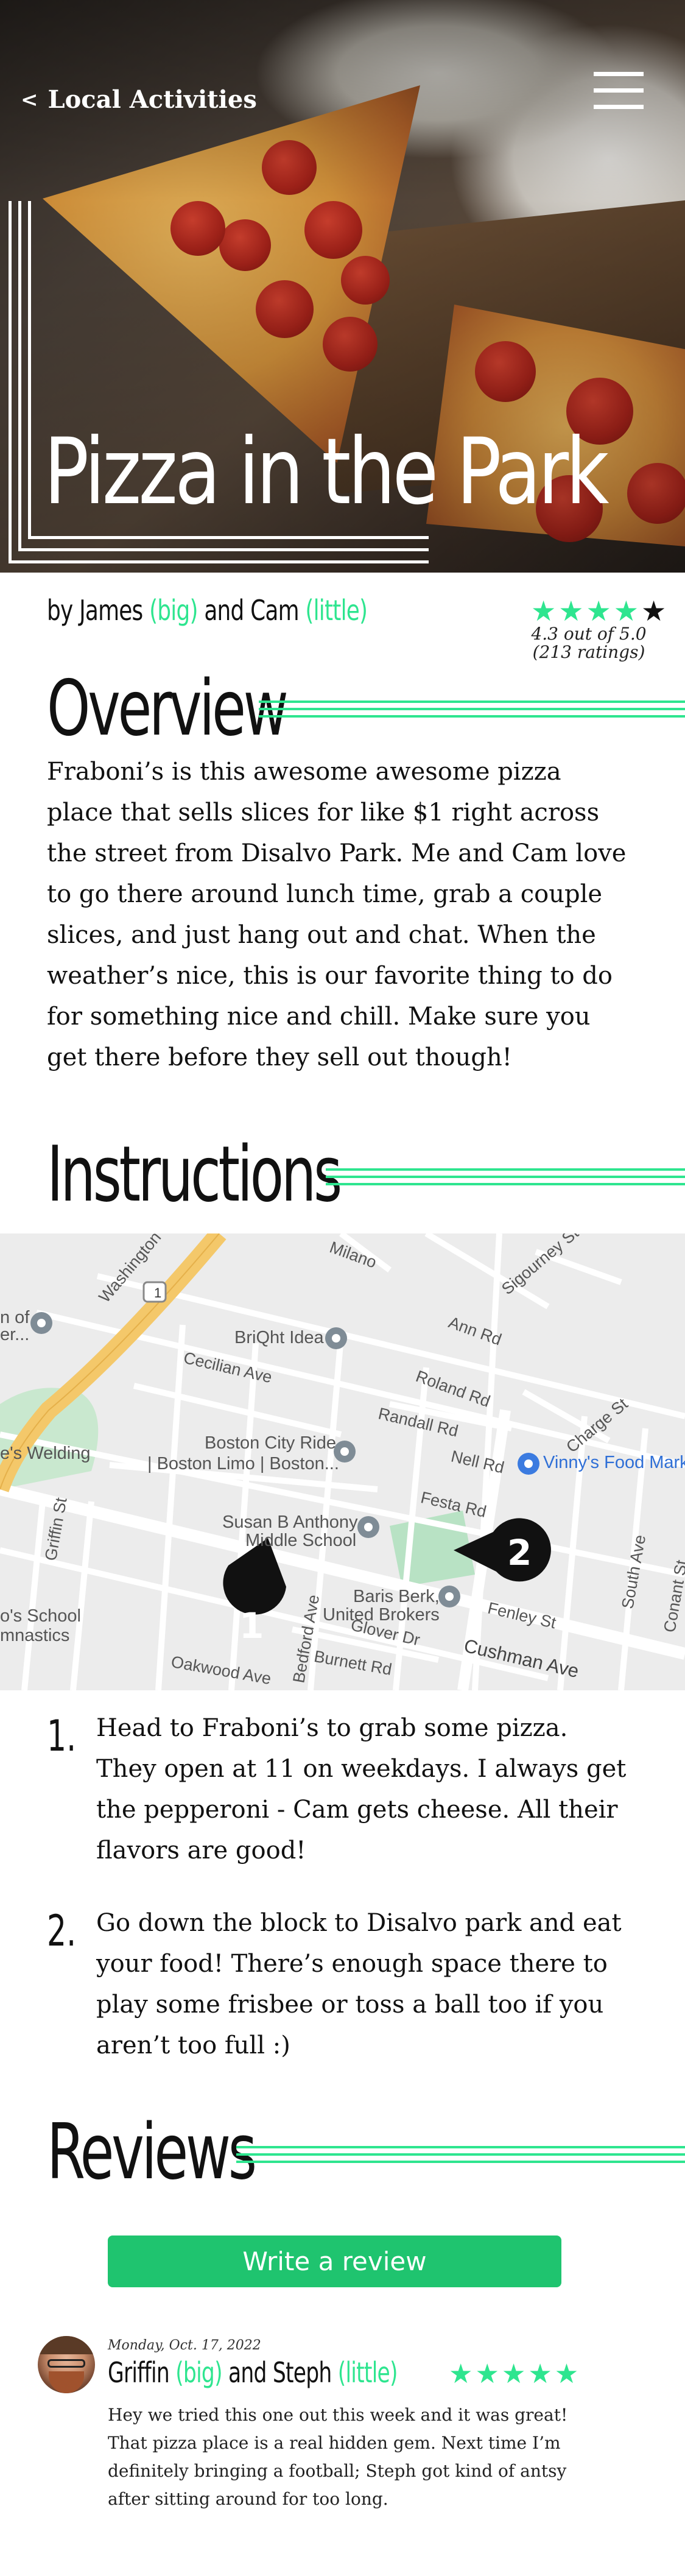 This screenshot has width=685, height=2576. What do you see at coordinates (152, 2152) in the screenshot?
I see `reviews-heading: Reviews` at bounding box center [152, 2152].